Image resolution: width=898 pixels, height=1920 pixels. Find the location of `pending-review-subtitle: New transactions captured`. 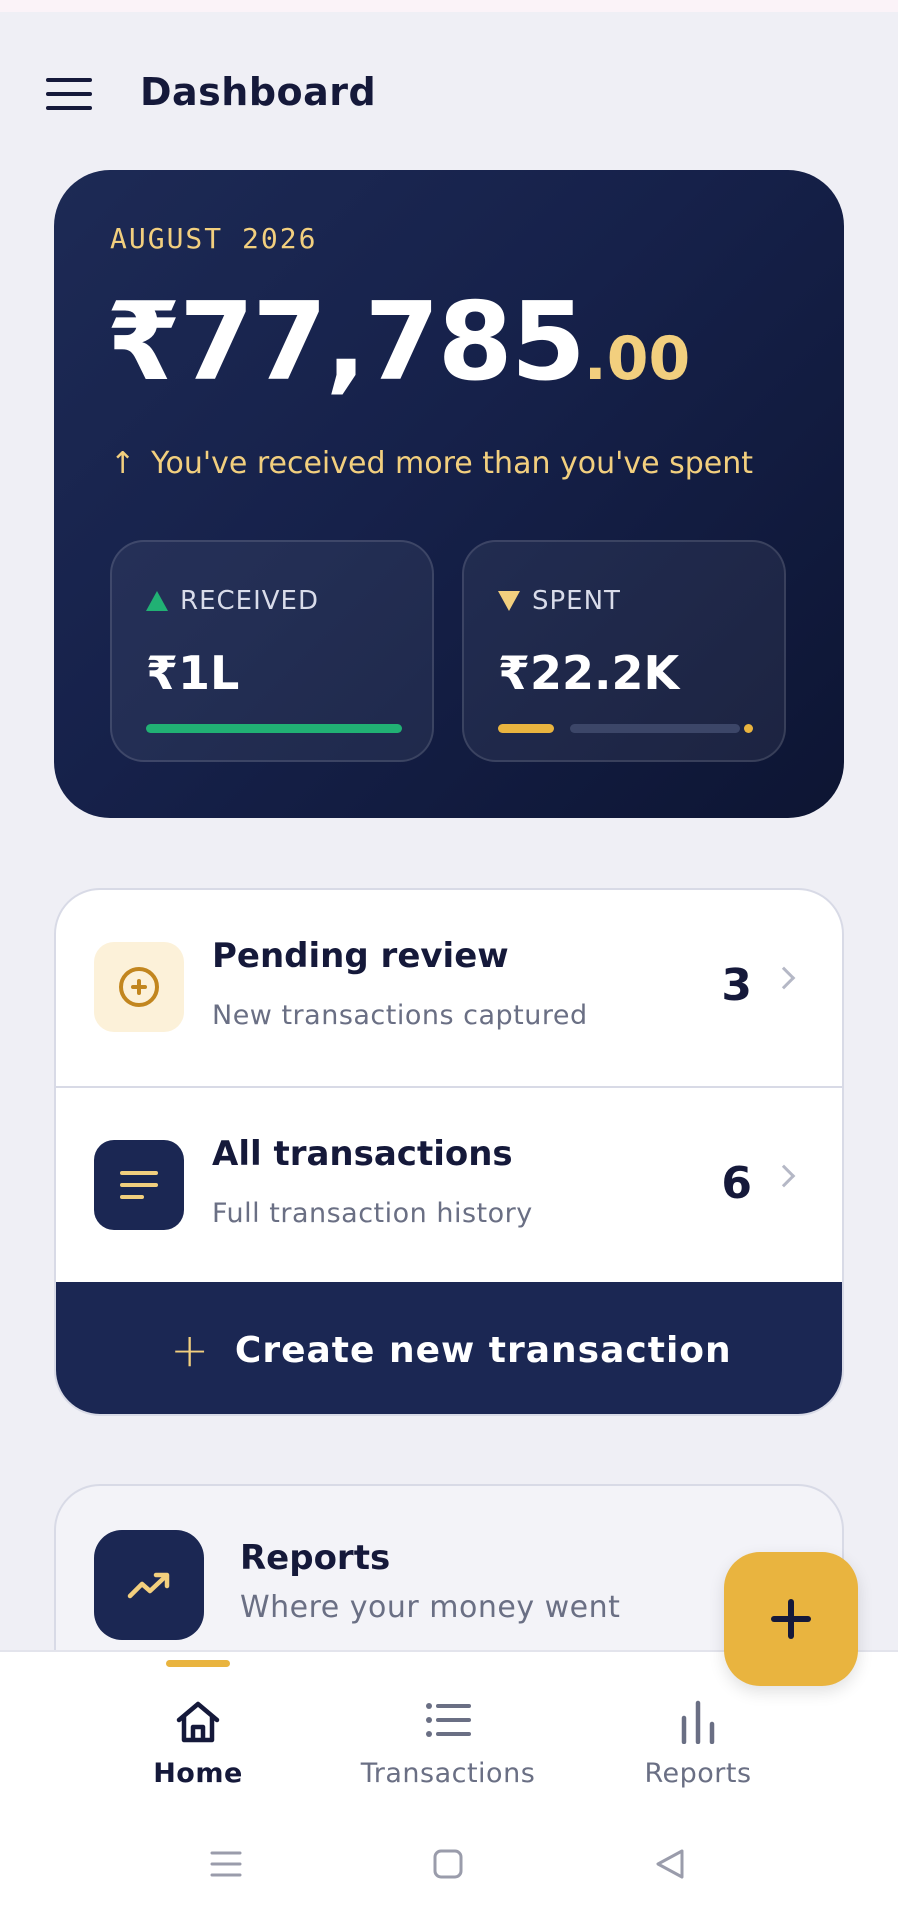

pending-review-subtitle: New transactions captured is located at coordinates (400, 1015).